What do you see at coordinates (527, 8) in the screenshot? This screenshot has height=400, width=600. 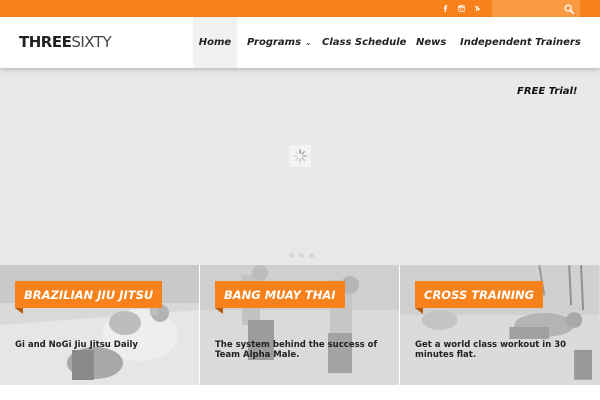 I see `search-input` at bounding box center [527, 8].